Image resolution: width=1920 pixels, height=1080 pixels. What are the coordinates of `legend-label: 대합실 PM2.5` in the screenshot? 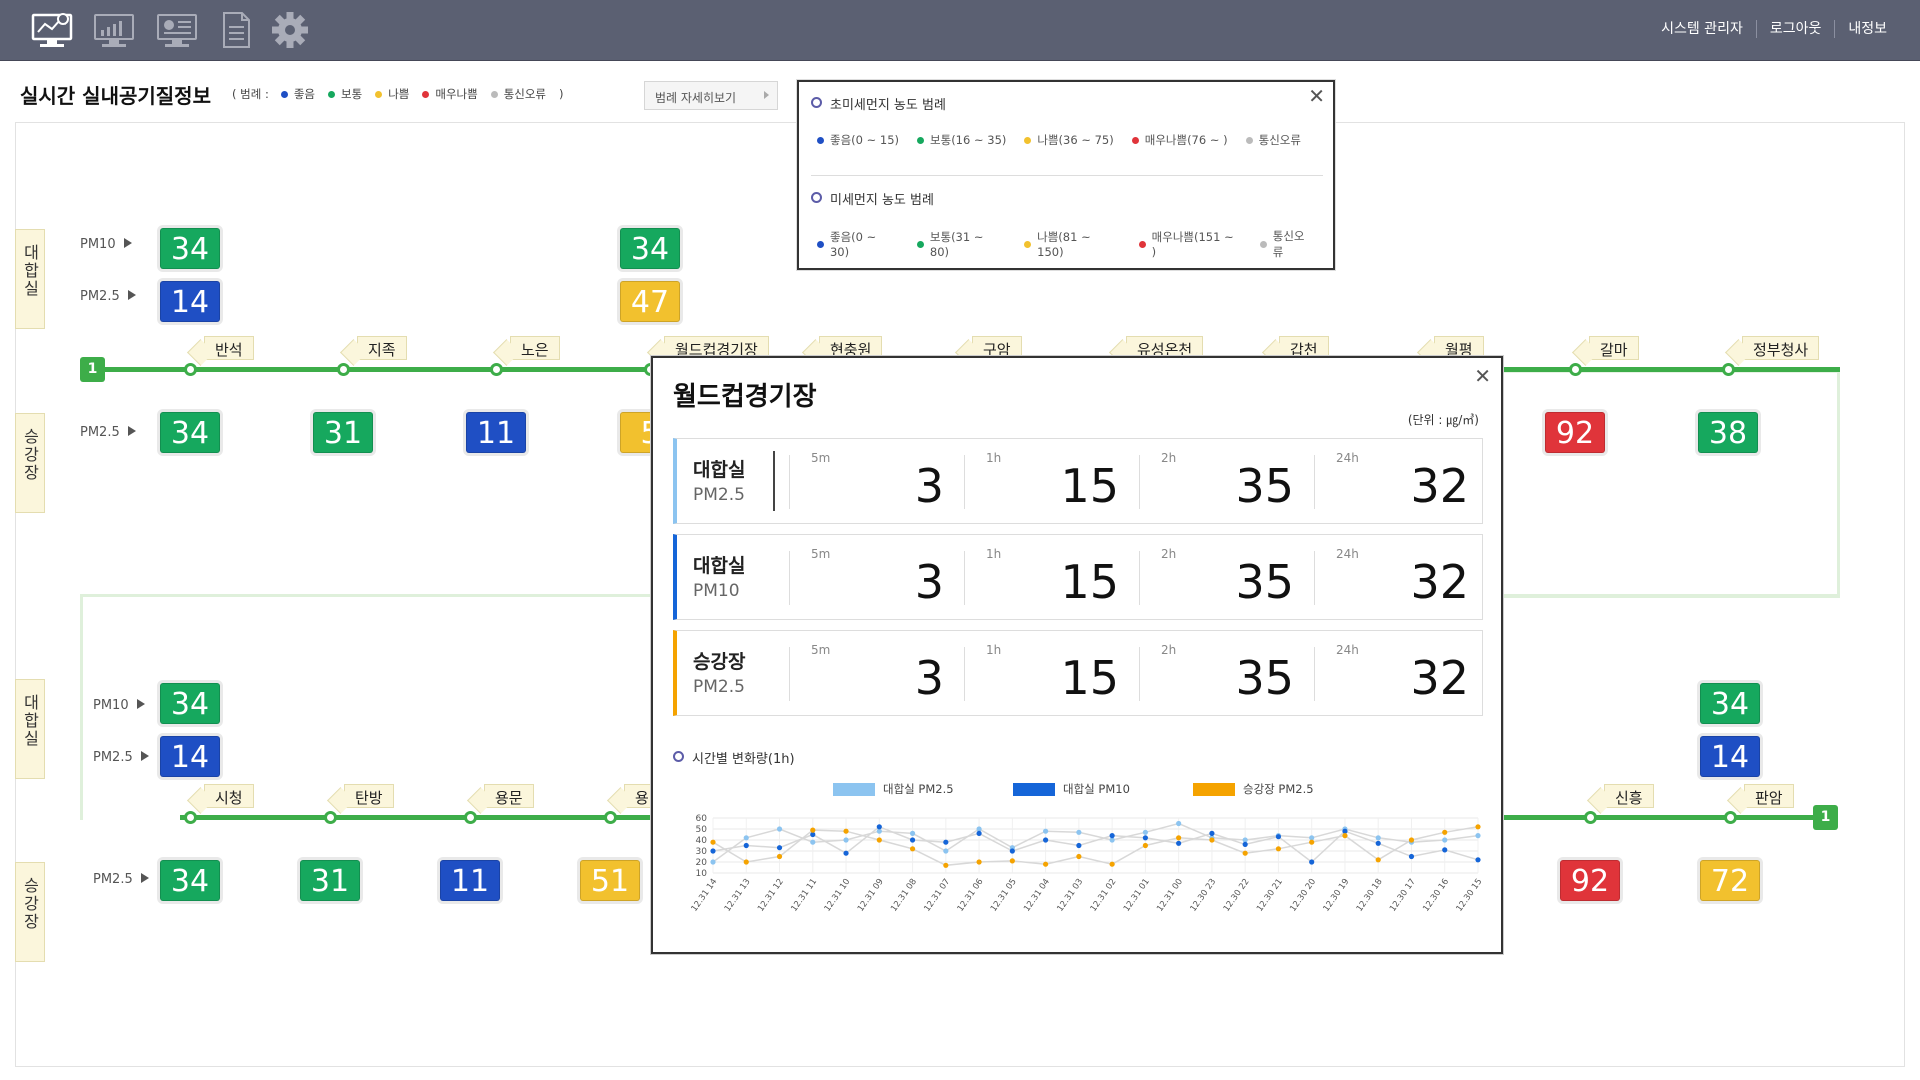 It's located at (918, 789).